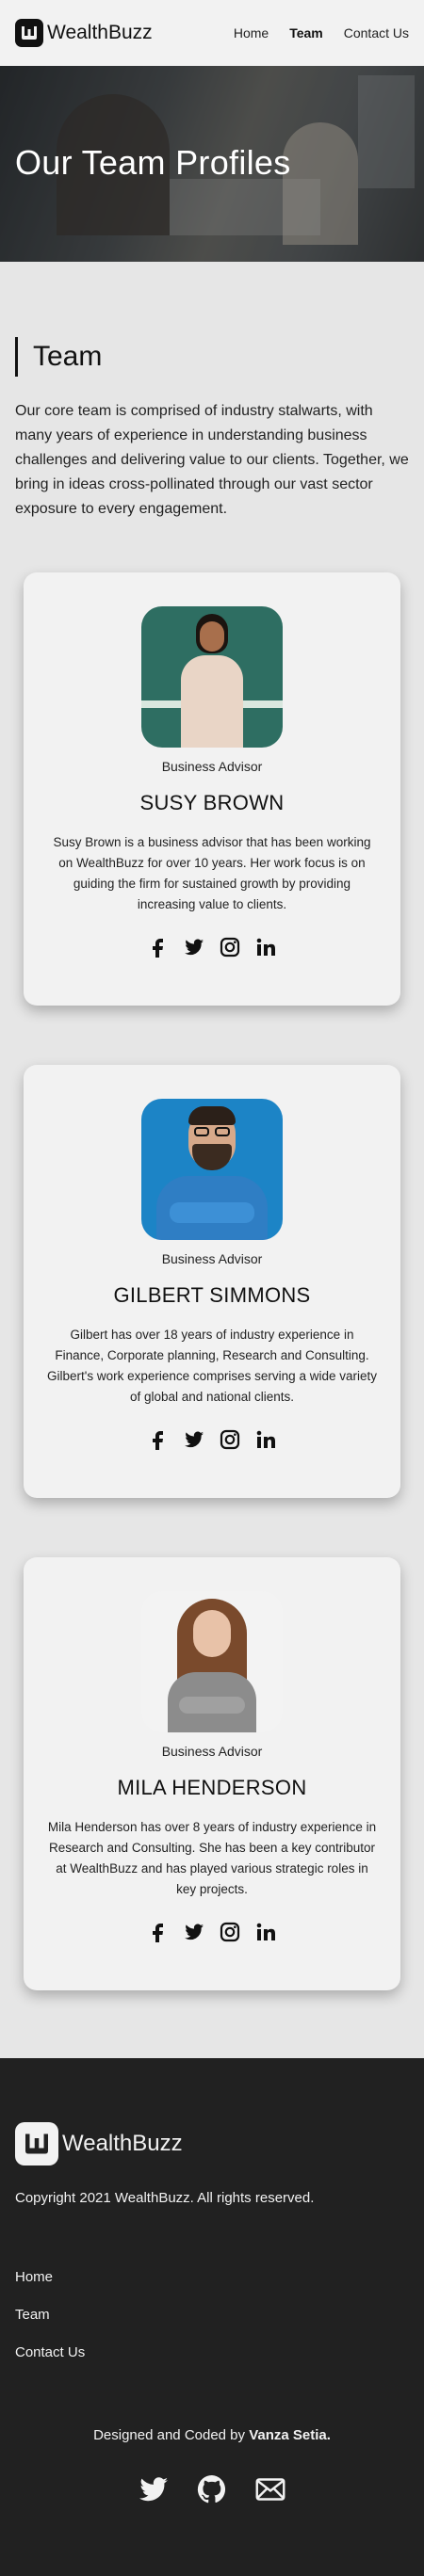 The width and height of the screenshot is (424, 2576). What do you see at coordinates (270, 2491) in the screenshot?
I see `mail-icon` at bounding box center [270, 2491].